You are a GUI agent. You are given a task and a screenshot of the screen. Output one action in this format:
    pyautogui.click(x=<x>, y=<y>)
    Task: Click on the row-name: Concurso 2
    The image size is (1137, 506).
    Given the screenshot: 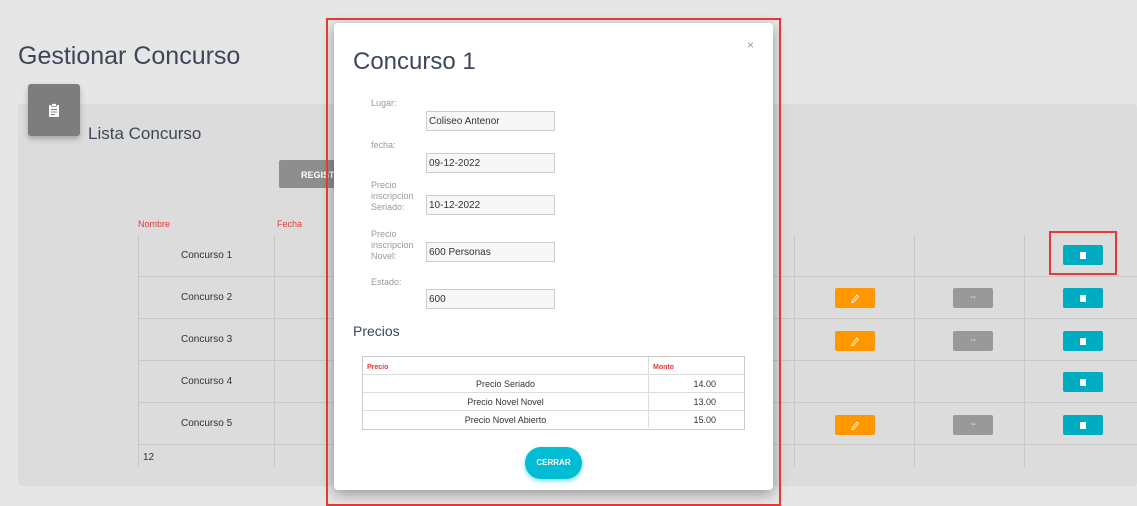 What is the action you would take?
    pyautogui.click(x=207, y=297)
    